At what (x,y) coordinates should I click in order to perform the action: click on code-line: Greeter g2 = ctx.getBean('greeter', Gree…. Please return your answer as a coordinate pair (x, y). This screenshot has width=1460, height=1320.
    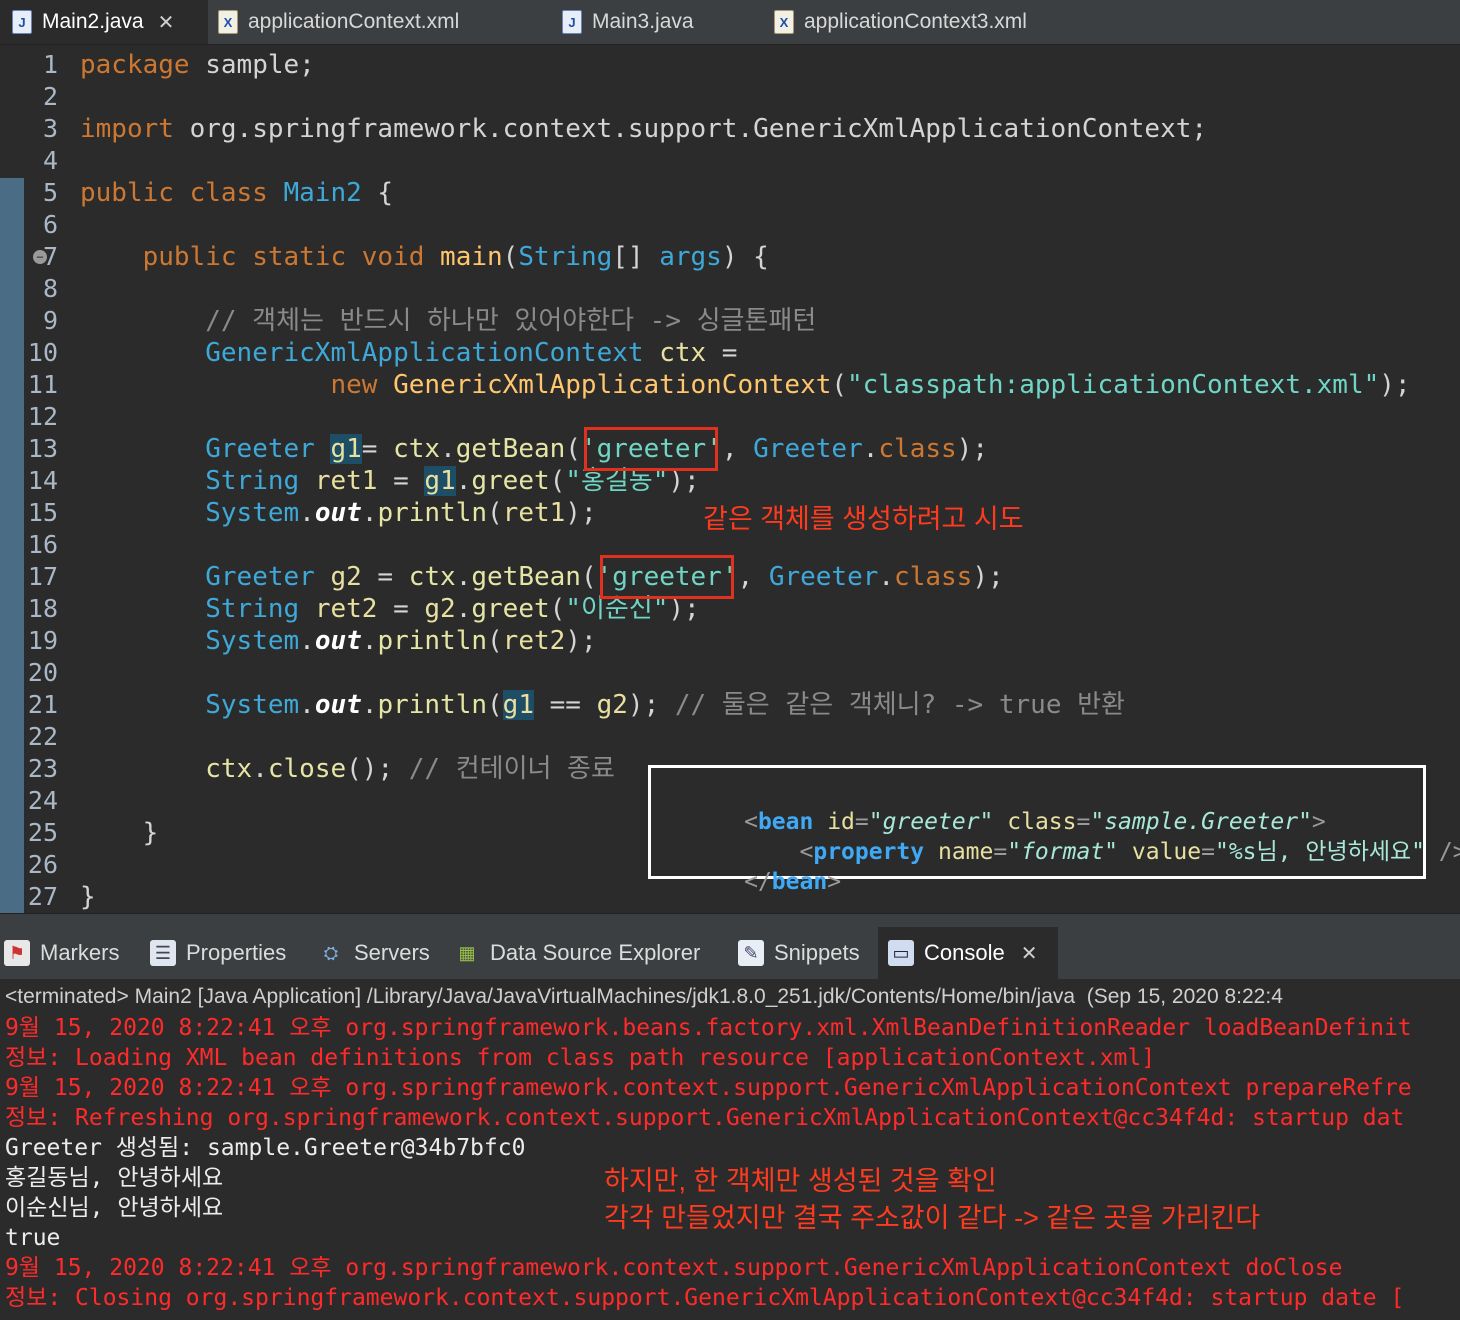
    Looking at the image, I should click on (542, 577).